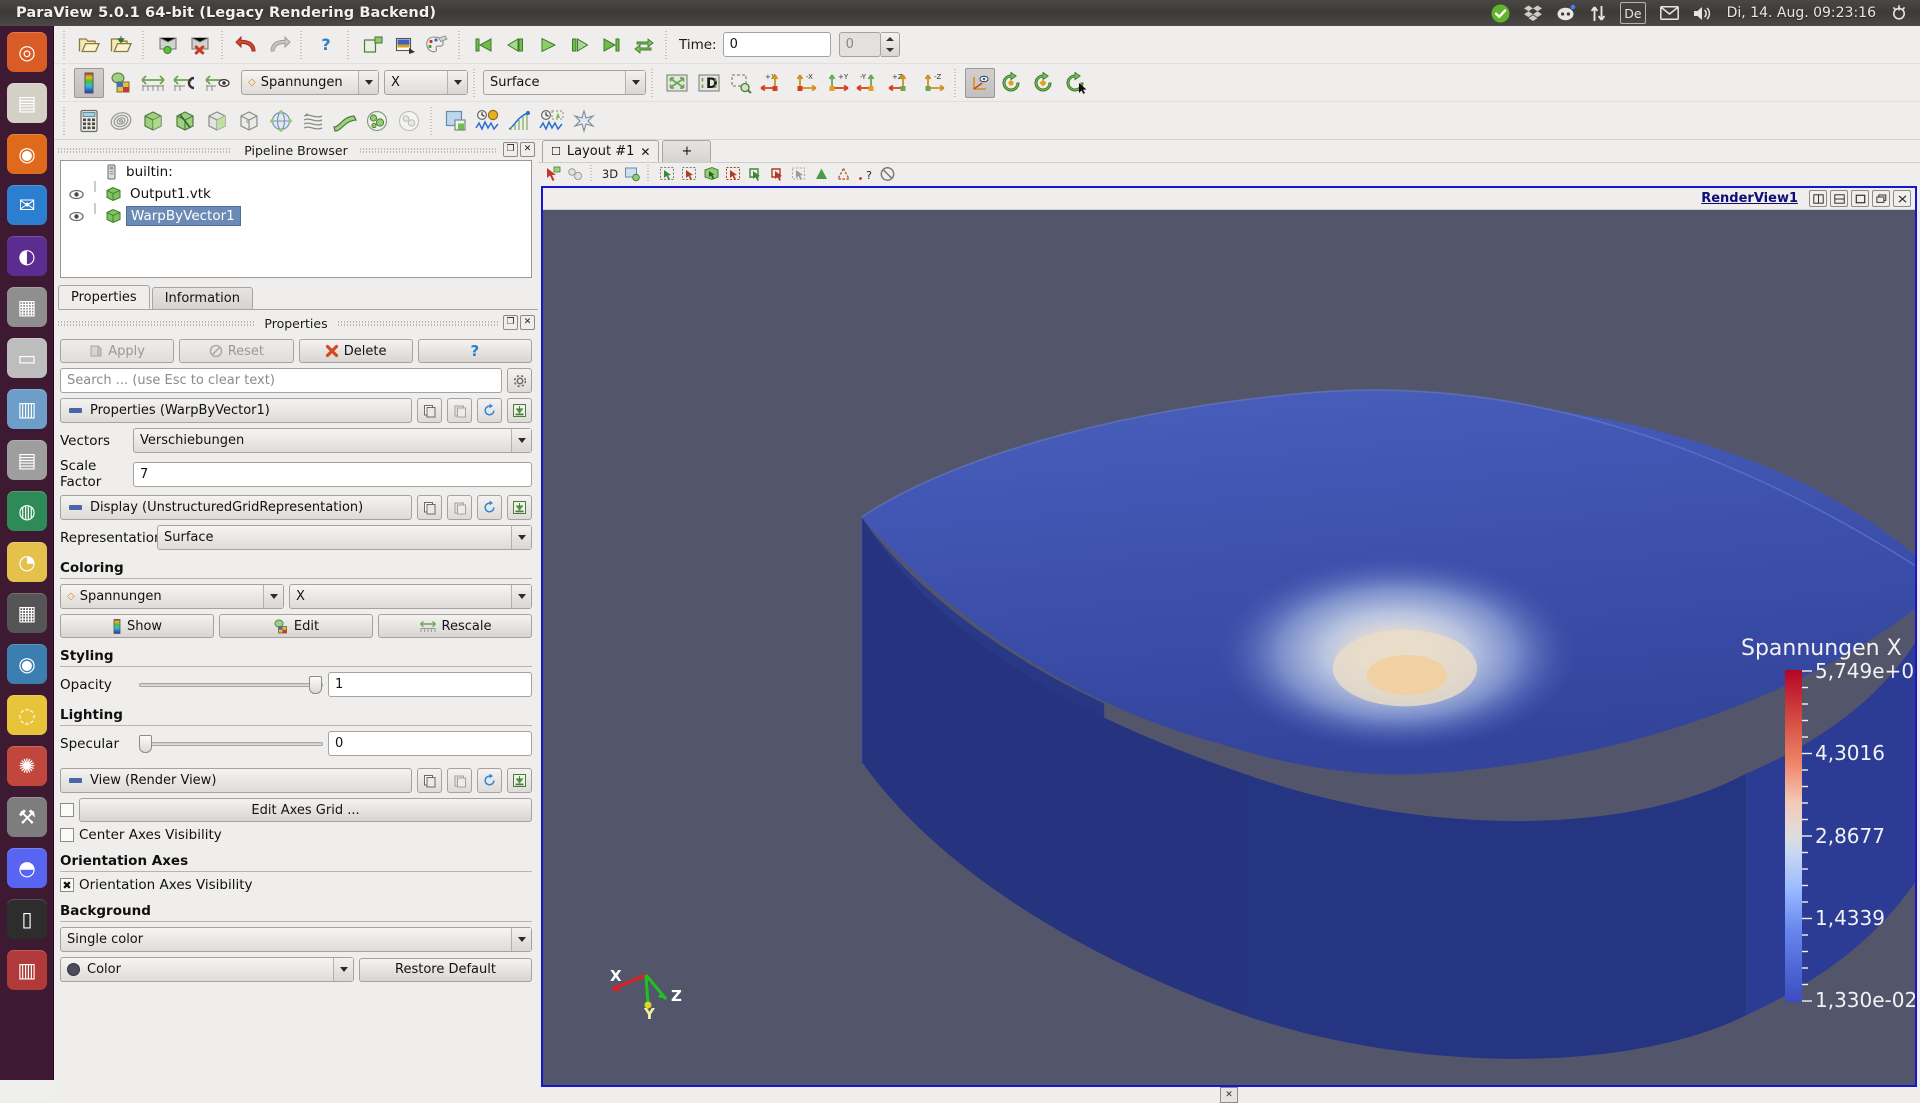  Describe the element at coordinates (27, 765) in the screenshot. I see `launcher-item-gimp: ✺` at that location.